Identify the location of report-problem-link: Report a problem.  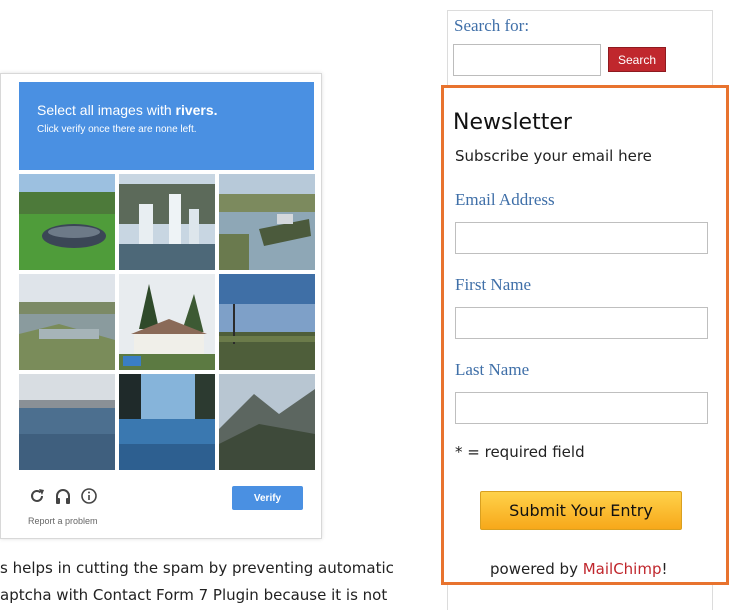
(63, 521).